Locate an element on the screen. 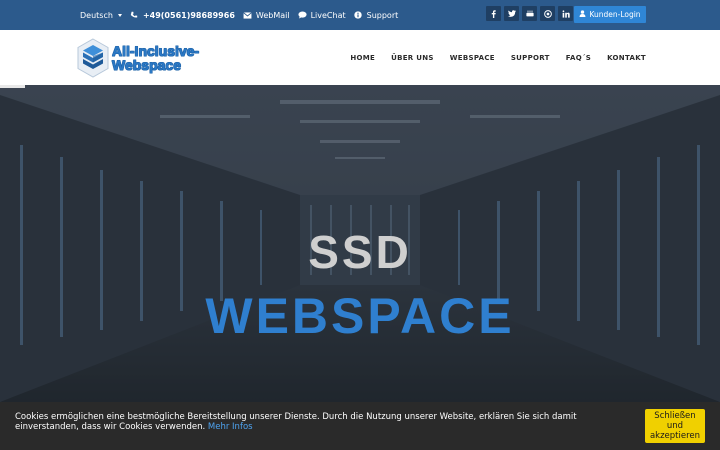 This screenshot has width=720, height=450. chevron-down-icon is located at coordinates (119, 15).